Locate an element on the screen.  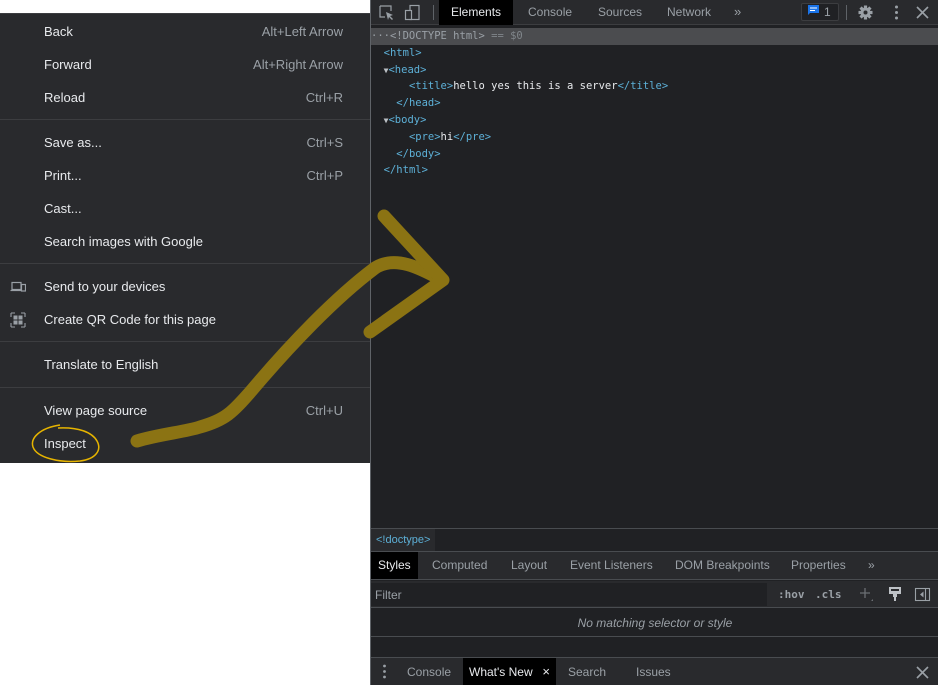
menu-item-search-images: Search images with Google is located at coordinates (185, 241).